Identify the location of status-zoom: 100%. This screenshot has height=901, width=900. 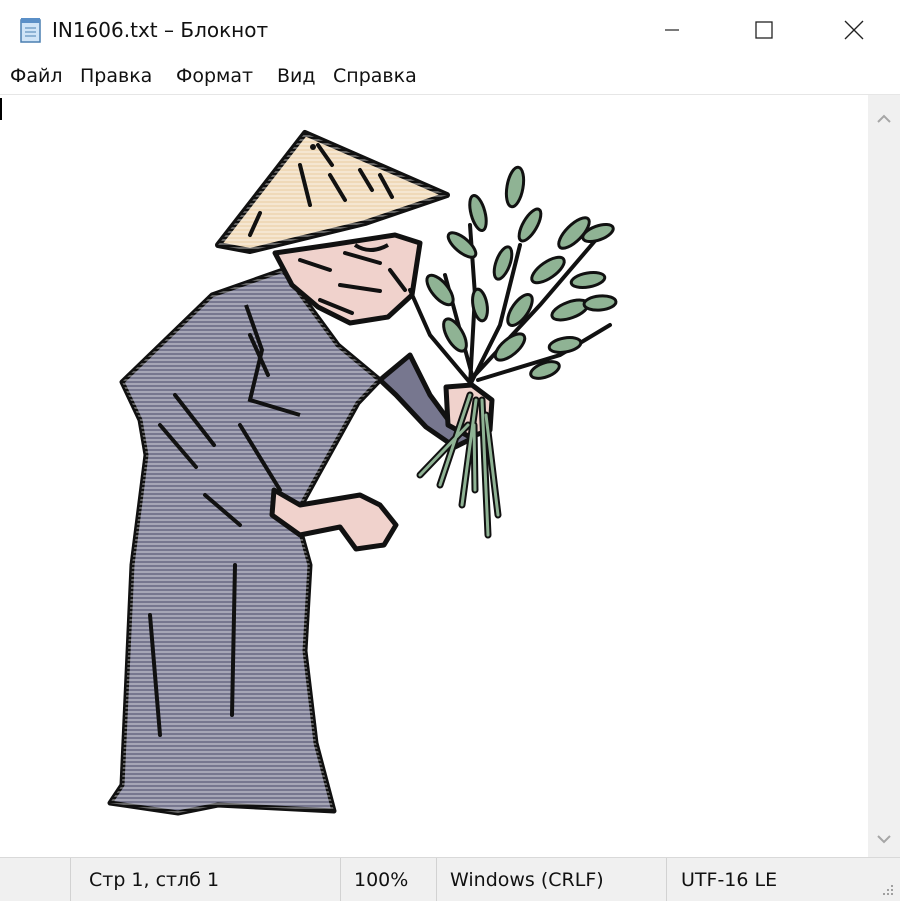
(388, 879).